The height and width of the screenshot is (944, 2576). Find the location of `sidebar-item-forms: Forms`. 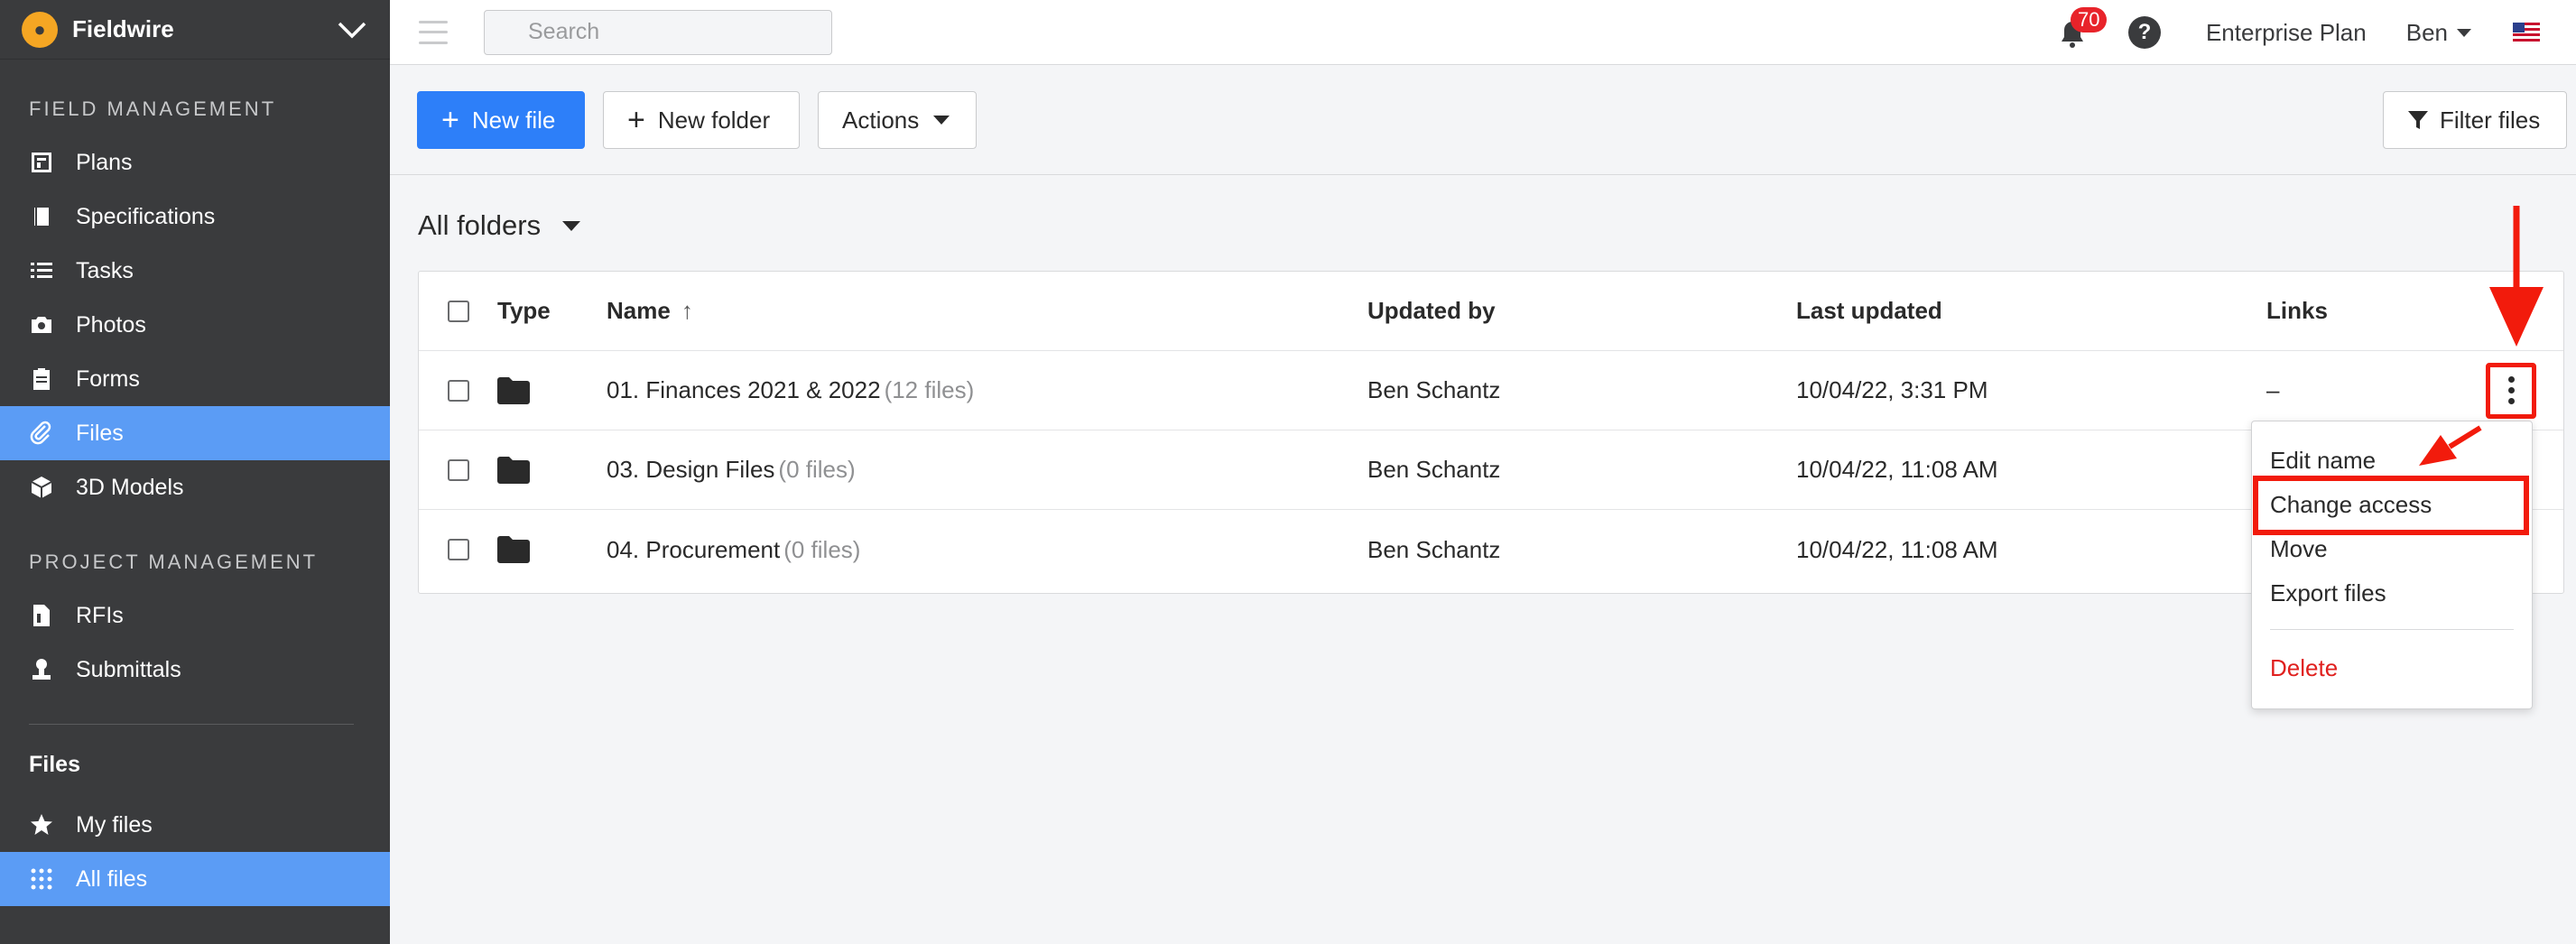

sidebar-item-forms: Forms is located at coordinates (195, 379).